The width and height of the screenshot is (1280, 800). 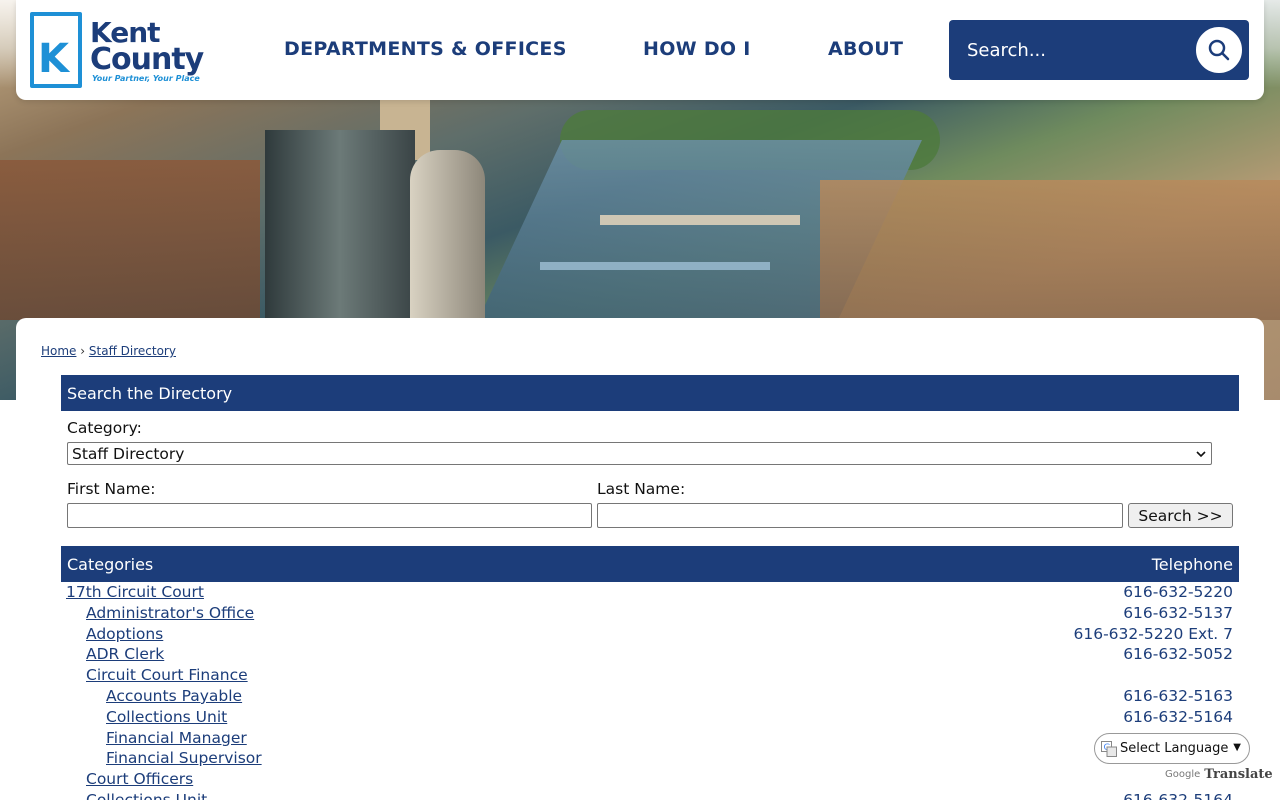 I want to click on hero-glass-tower, so click(x=340, y=230).